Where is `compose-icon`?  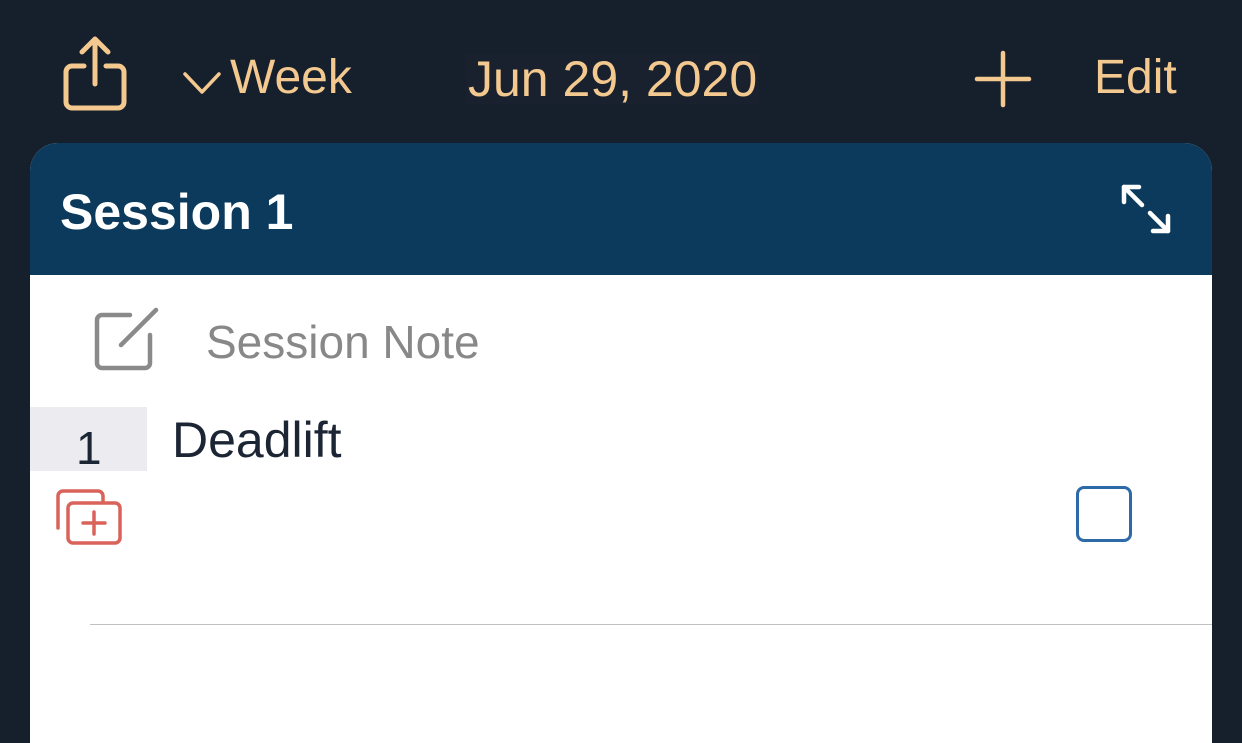
compose-icon is located at coordinates (126, 339).